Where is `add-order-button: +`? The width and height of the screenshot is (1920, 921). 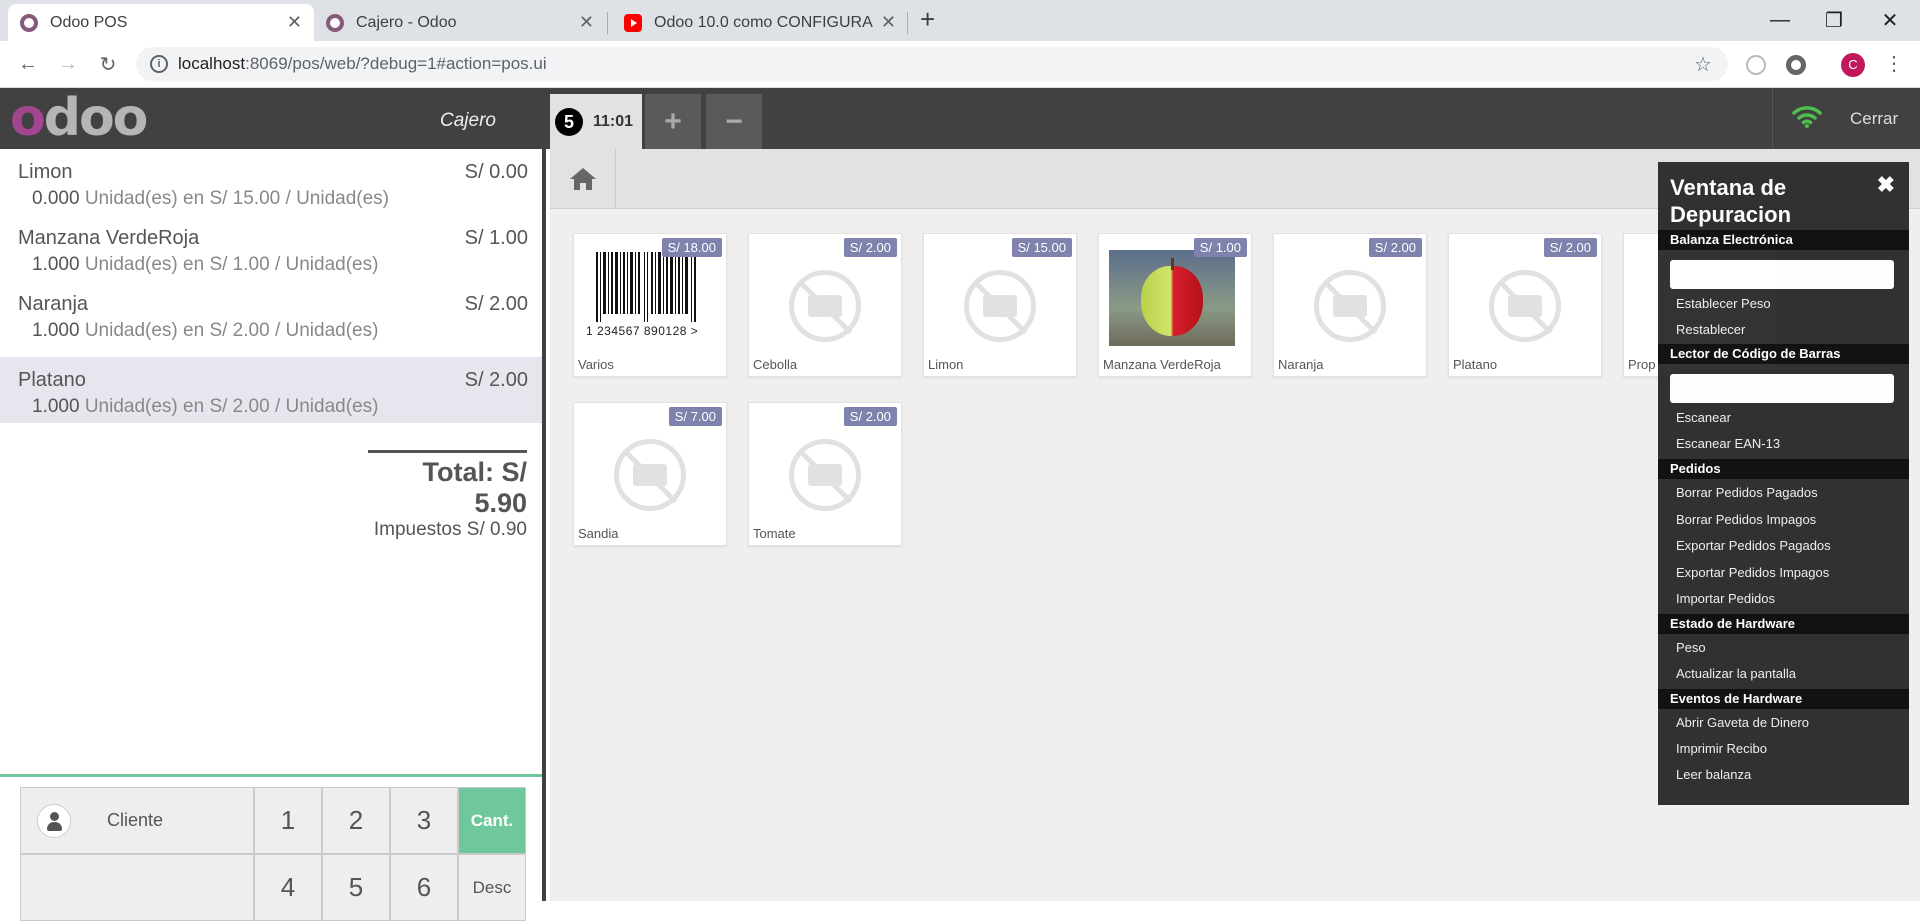 add-order-button: + is located at coordinates (673, 121).